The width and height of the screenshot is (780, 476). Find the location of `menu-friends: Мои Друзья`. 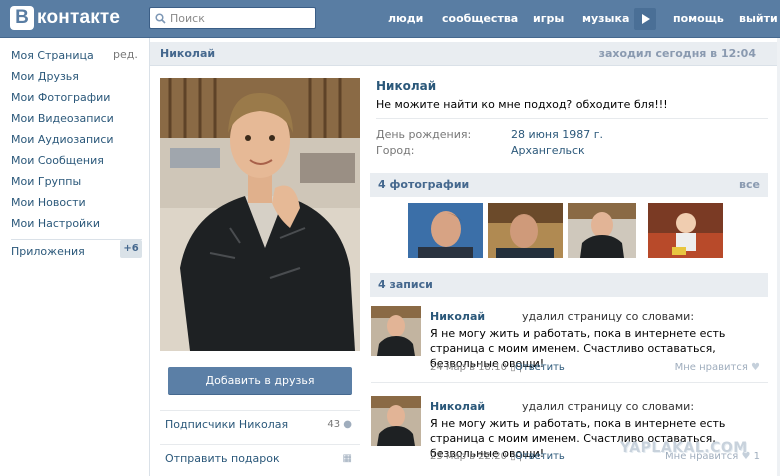

menu-friends: Мои Друзья is located at coordinates (45, 76).